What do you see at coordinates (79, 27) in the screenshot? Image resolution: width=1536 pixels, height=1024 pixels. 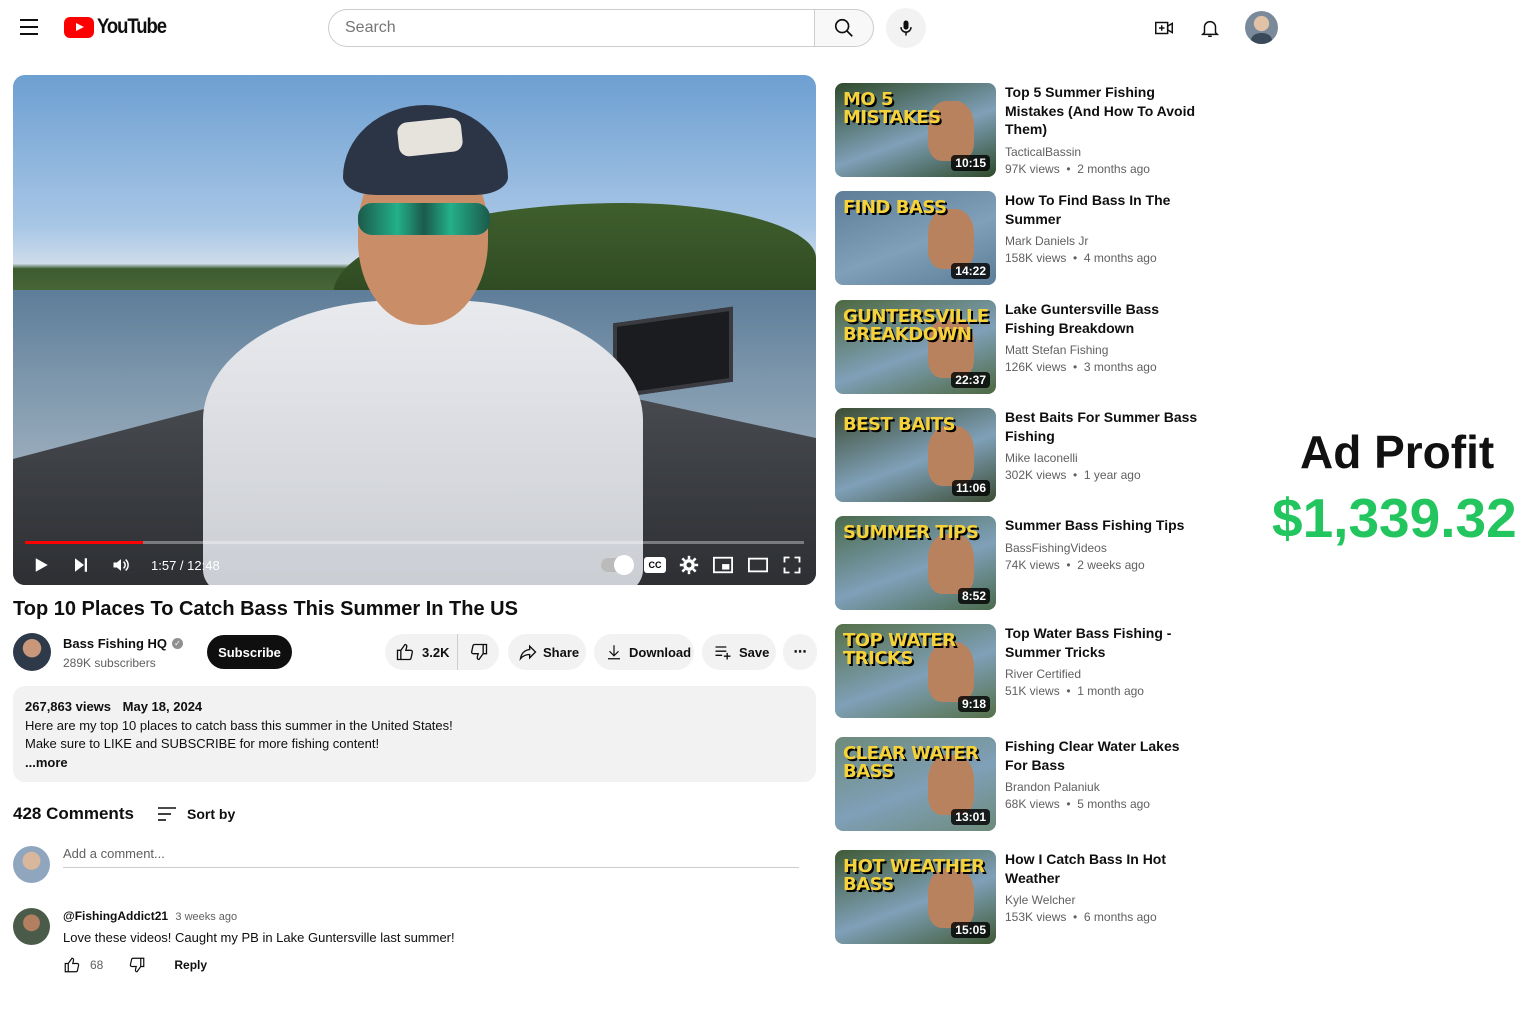 I see `youtube-play-logo-icon` at bounding box center [79, 27].